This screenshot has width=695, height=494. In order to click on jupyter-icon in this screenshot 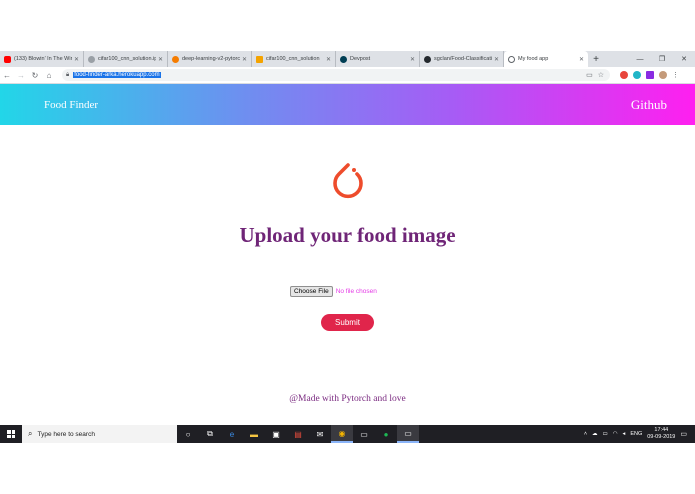, I will do `click(175, 59)`.